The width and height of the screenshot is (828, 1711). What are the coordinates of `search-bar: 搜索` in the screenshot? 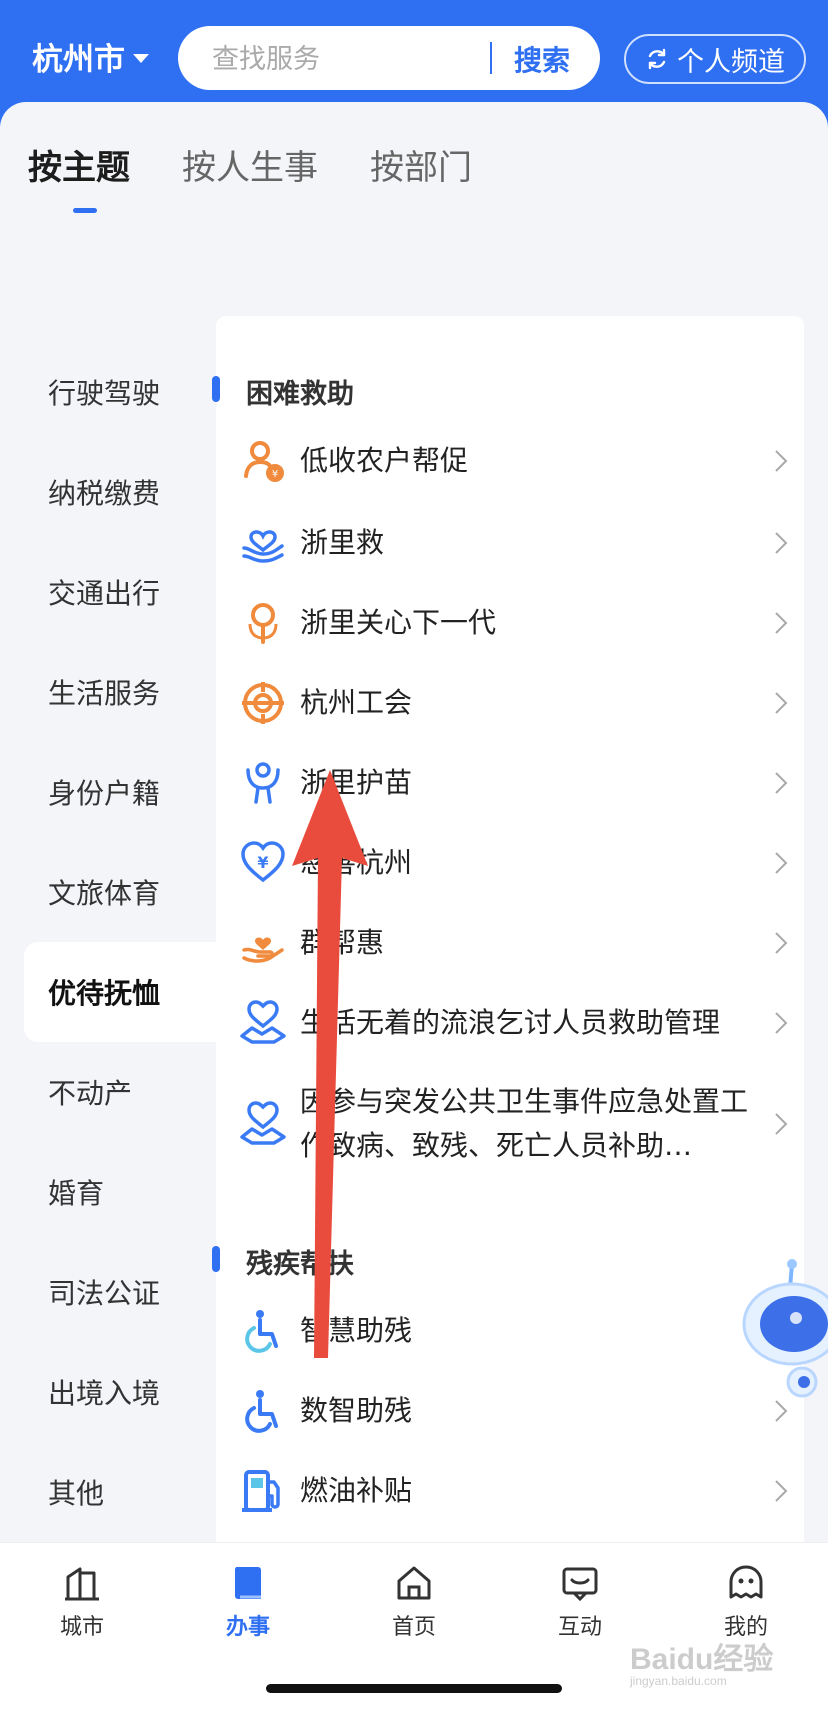 It's located at (389, 58).